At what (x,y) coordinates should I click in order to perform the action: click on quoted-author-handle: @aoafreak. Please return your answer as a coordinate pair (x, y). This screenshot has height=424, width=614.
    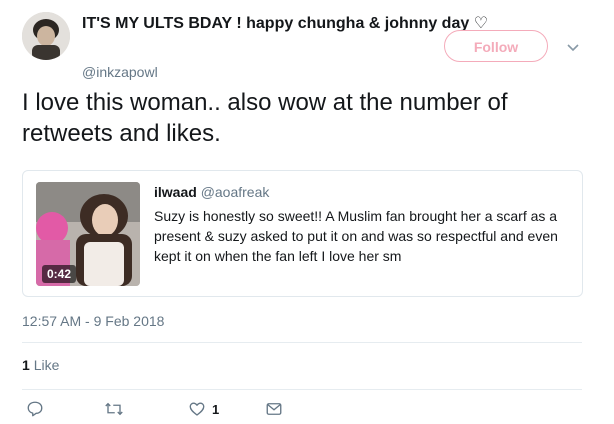
    Looking at the image, I should click on (235, 192).